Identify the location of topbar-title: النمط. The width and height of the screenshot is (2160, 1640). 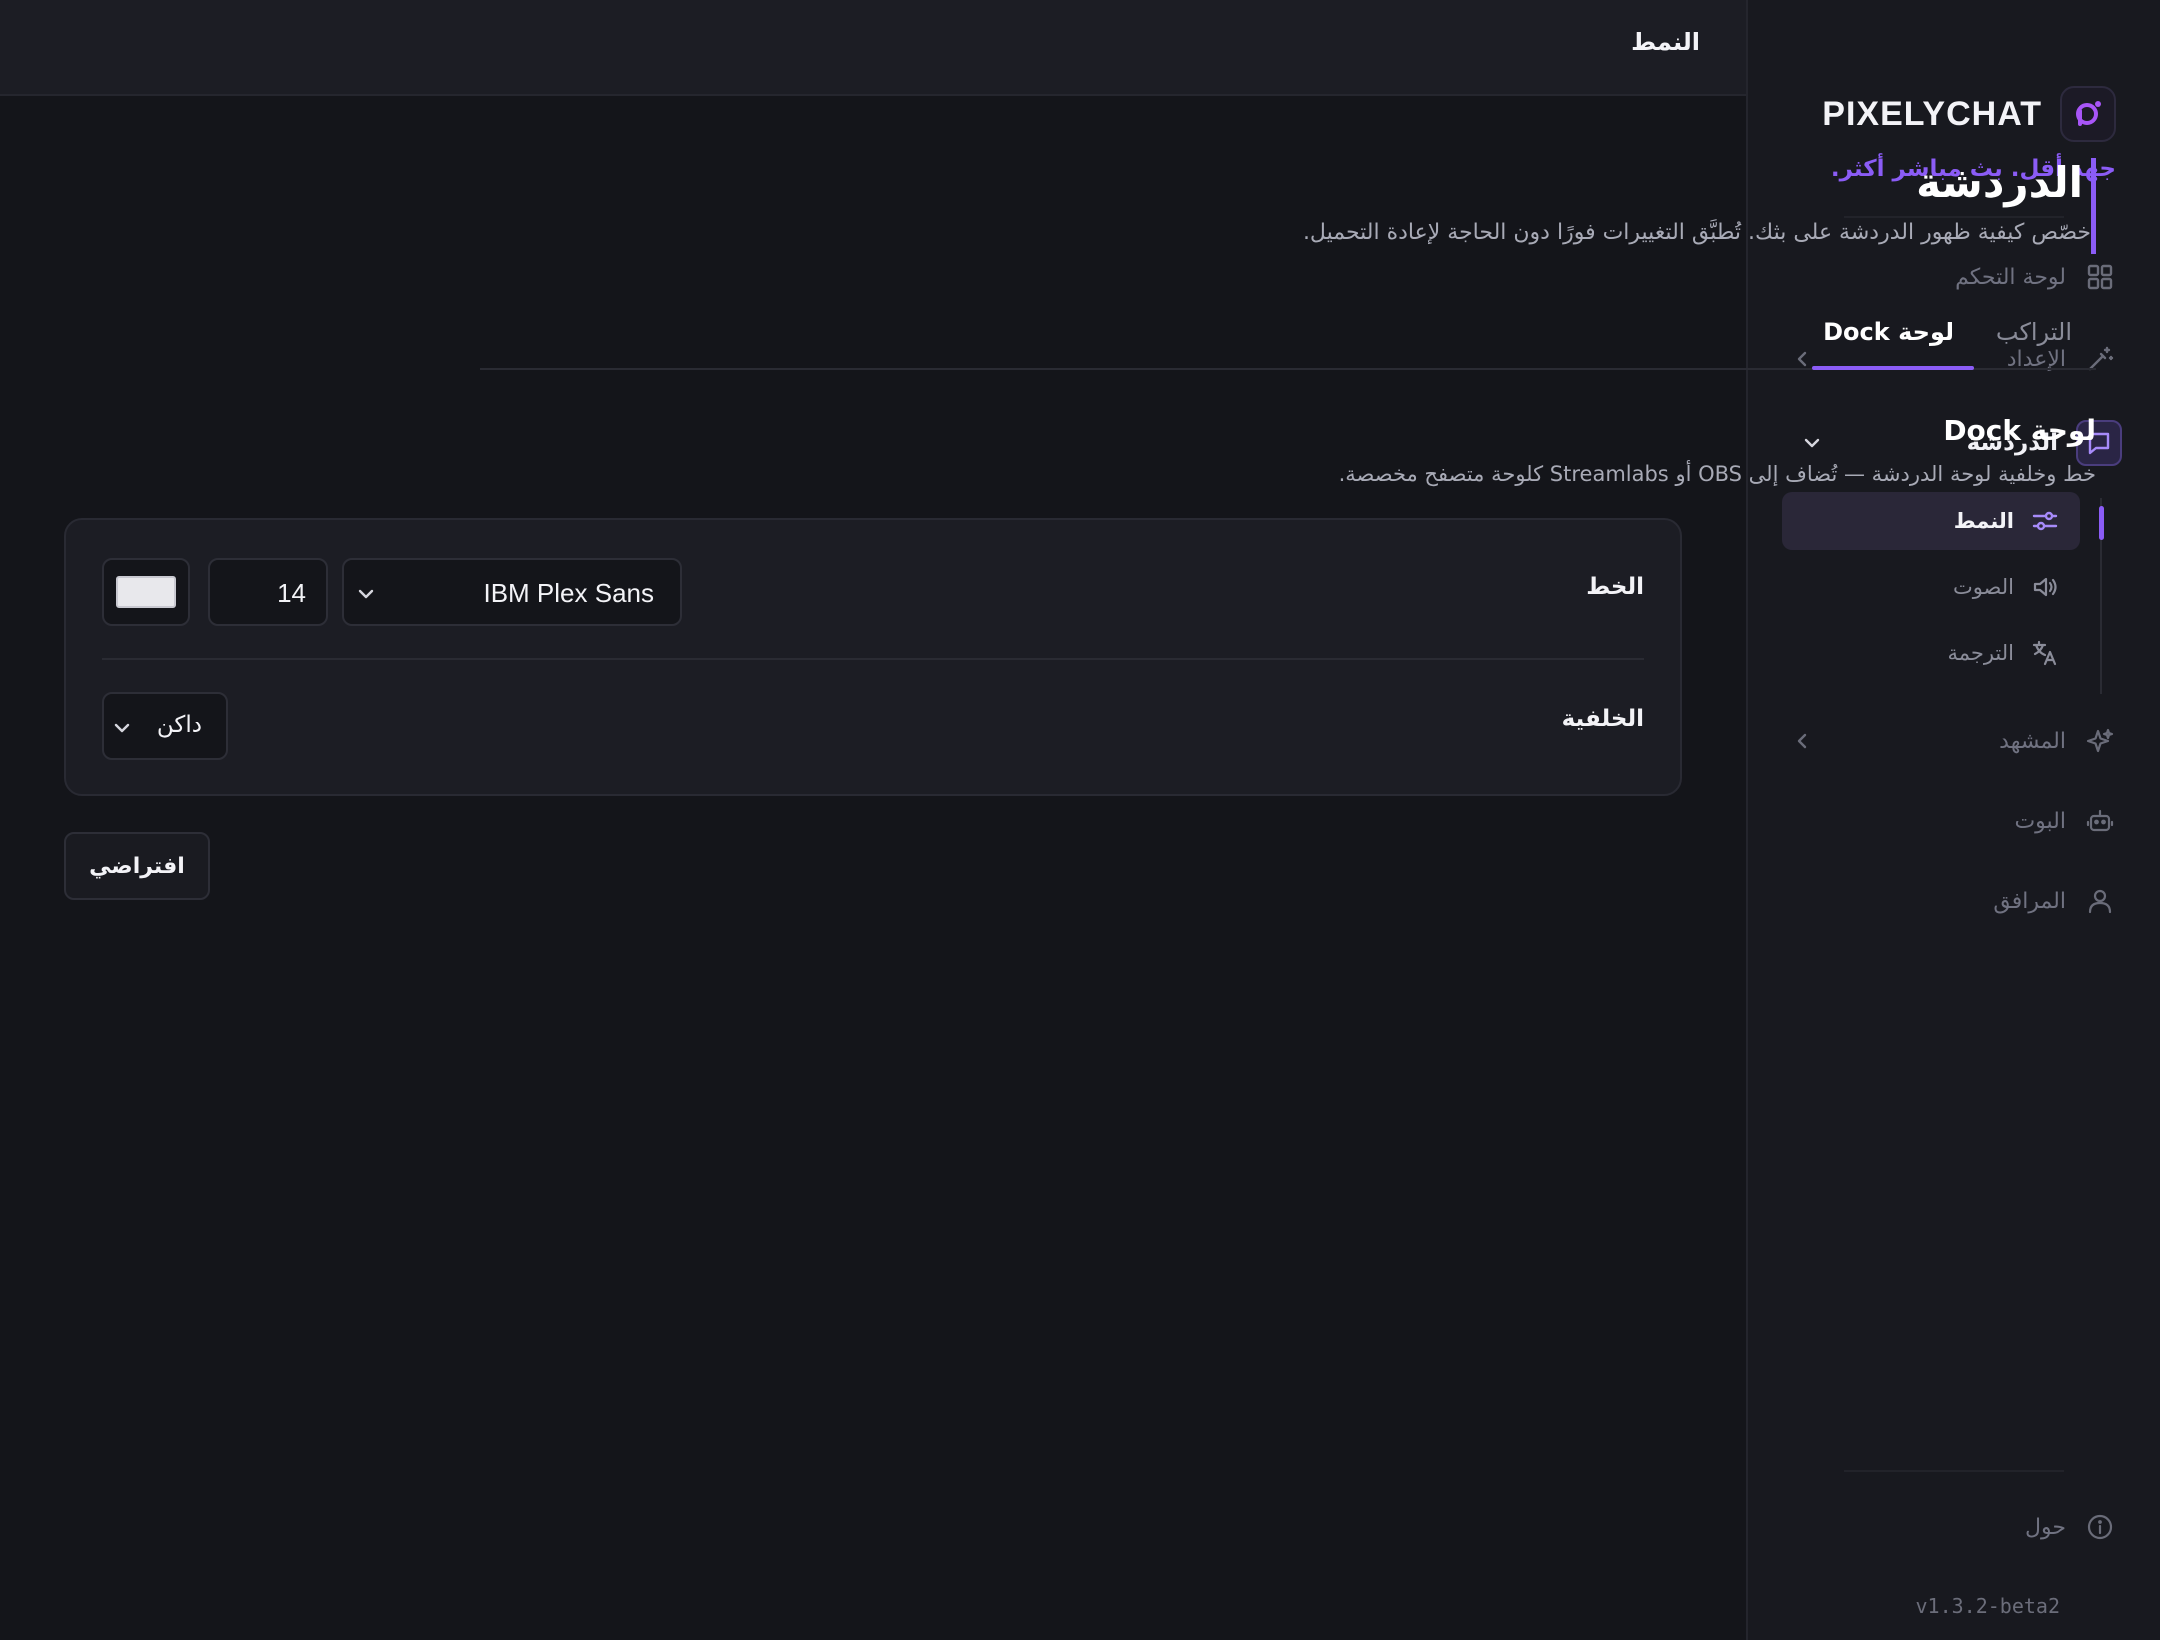
(1665, 42).